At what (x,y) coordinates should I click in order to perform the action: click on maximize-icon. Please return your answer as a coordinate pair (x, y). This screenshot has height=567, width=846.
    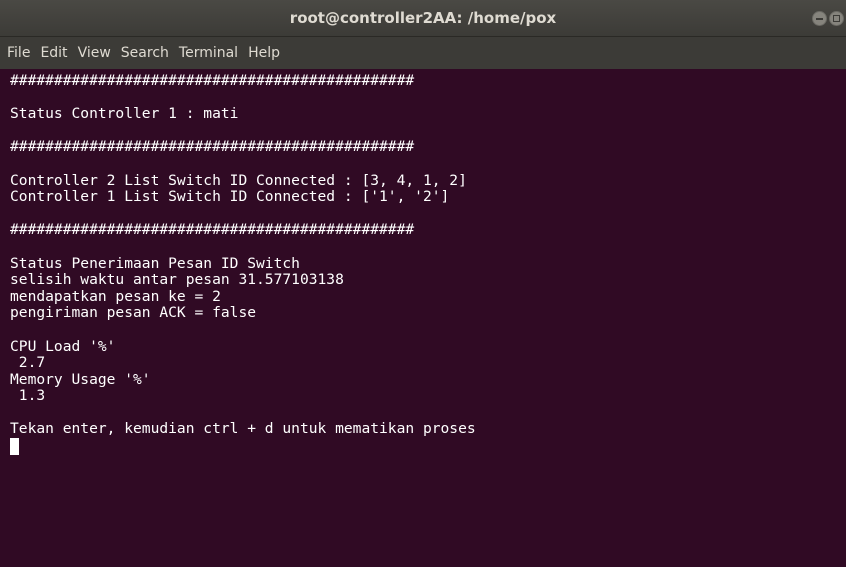
    Looking at the image, I should click on (836, 18).